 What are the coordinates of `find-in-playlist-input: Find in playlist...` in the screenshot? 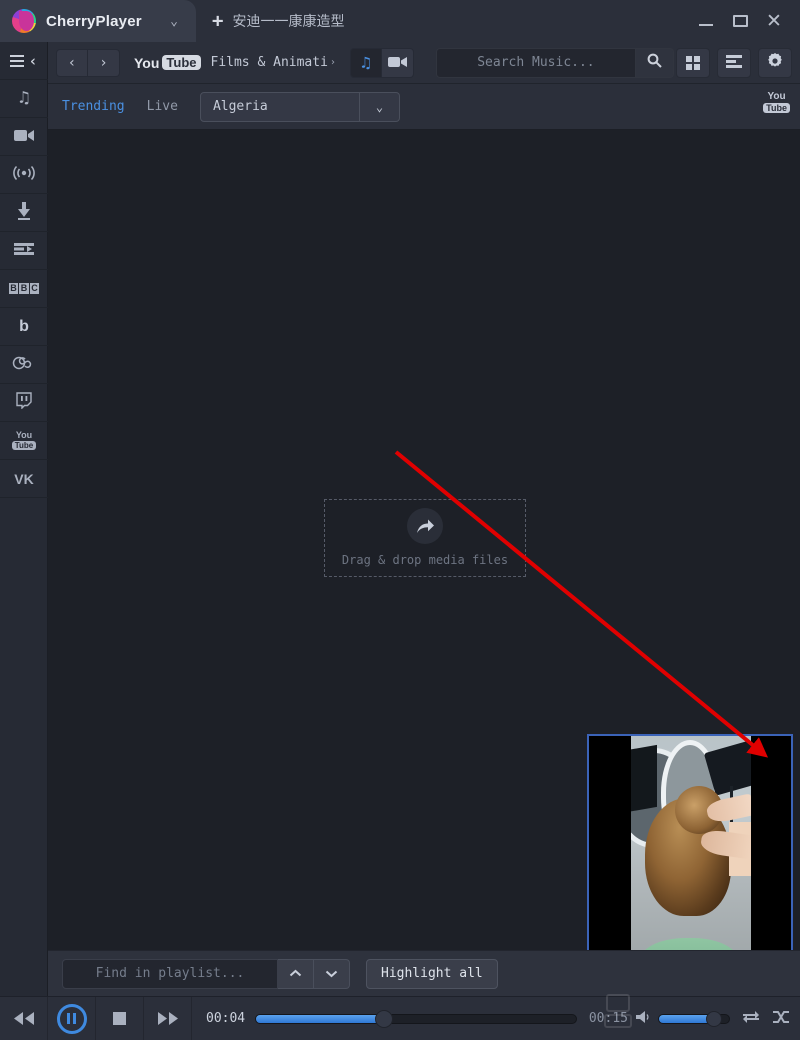 It's located at (170, 973).